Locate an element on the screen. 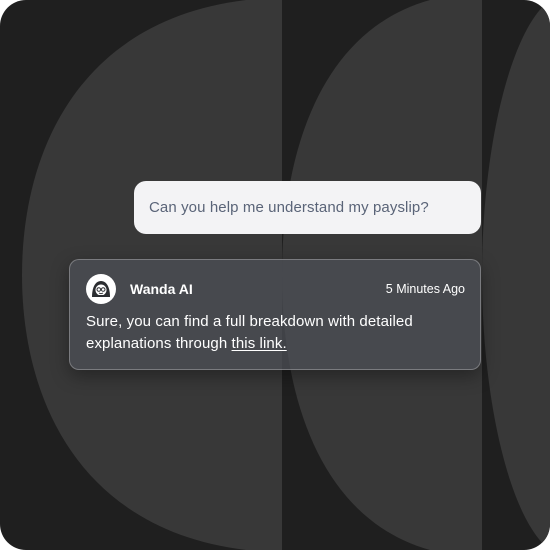  user-message-bubble: Can you help me understand my payslip? is located at coordinates (307, 207).